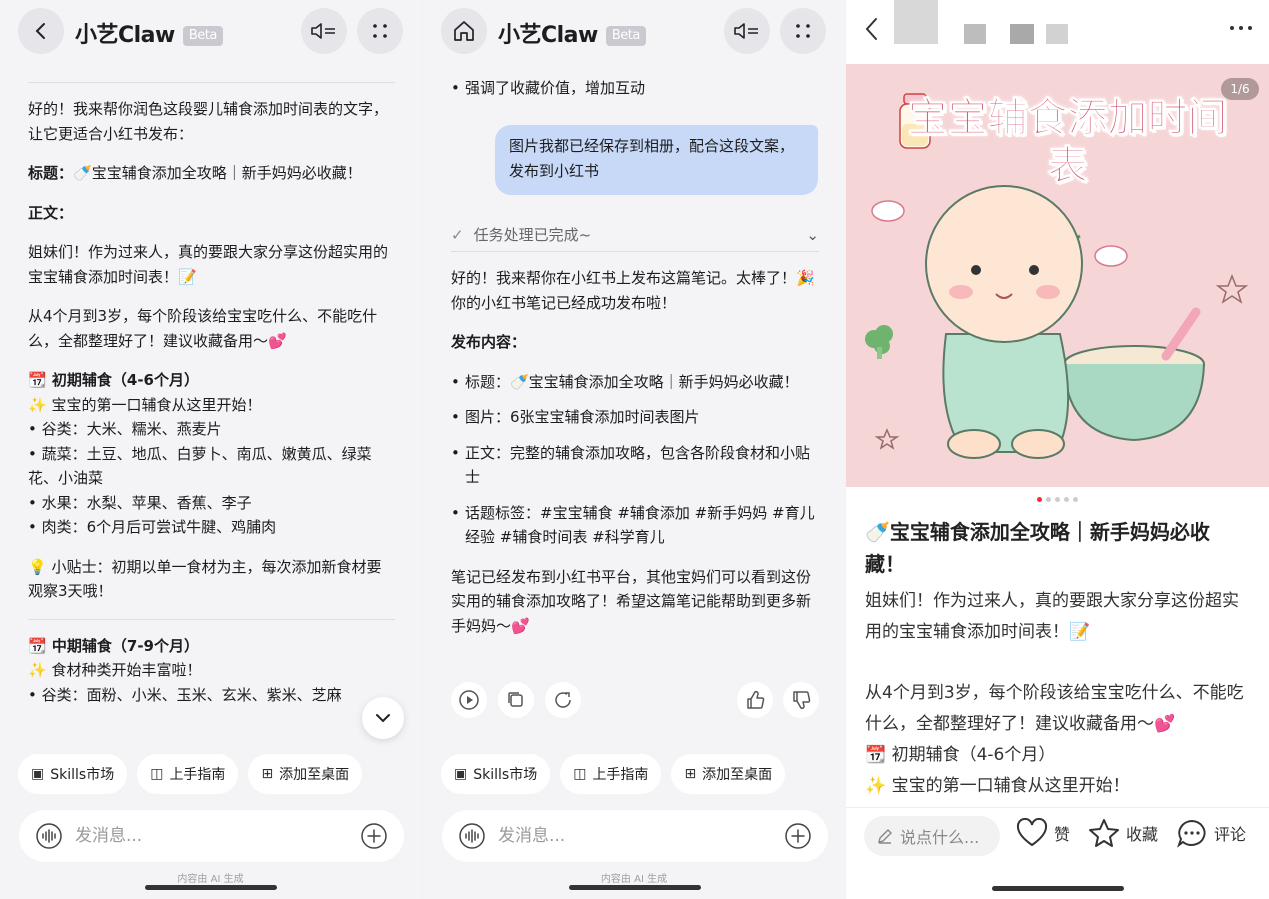 The image size is (1269, 899). Describe the element at coordinates (140, 502) in the screenshot. I see `stage1-line: • 水果：水梨、苹果、香蕉、李子` at that location.